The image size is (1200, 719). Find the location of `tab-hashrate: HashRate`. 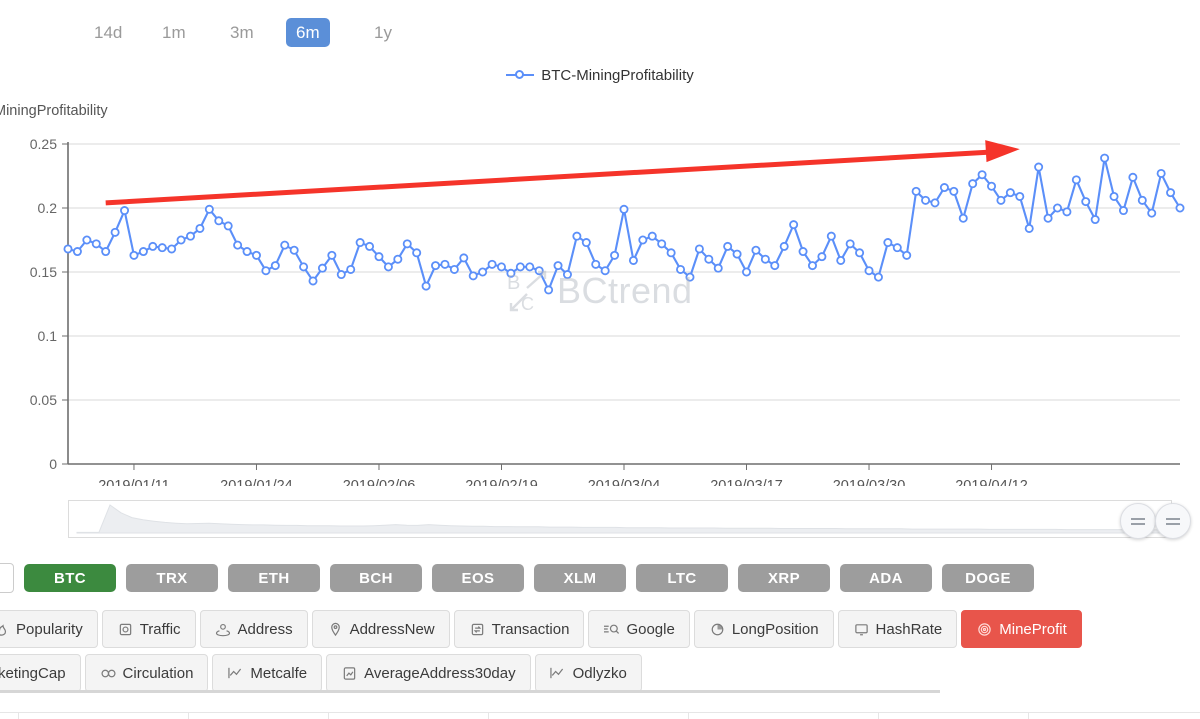

tab-hashrate: HashRate is located at coordinates (897, 629).